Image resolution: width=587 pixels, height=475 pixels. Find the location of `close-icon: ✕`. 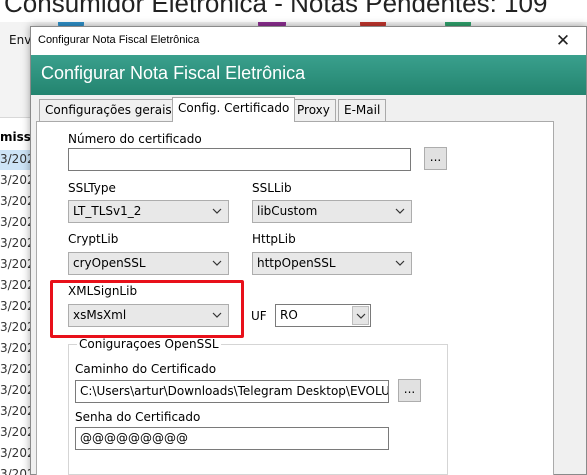

close-icon: ✕ is located at coordinates (563, 41).